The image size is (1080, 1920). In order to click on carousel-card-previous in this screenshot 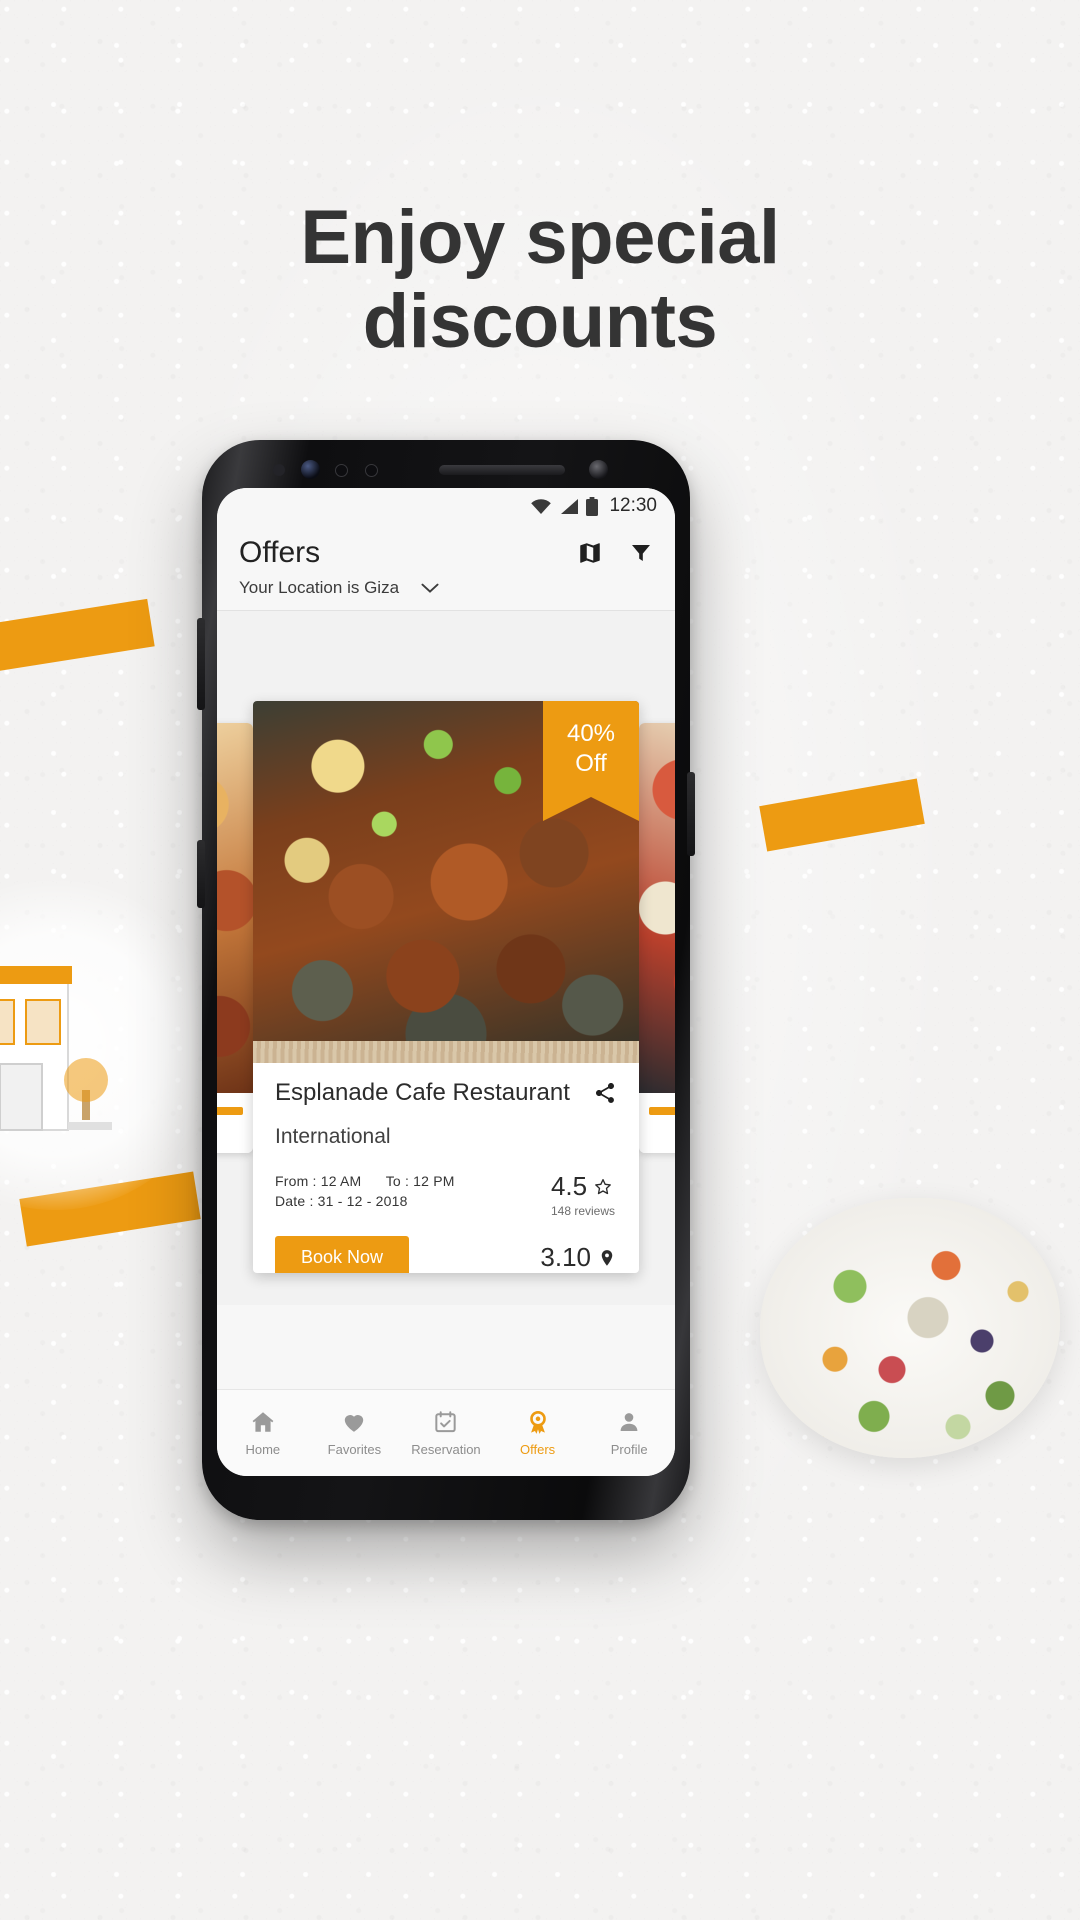, I will do `click(235, 938)`.